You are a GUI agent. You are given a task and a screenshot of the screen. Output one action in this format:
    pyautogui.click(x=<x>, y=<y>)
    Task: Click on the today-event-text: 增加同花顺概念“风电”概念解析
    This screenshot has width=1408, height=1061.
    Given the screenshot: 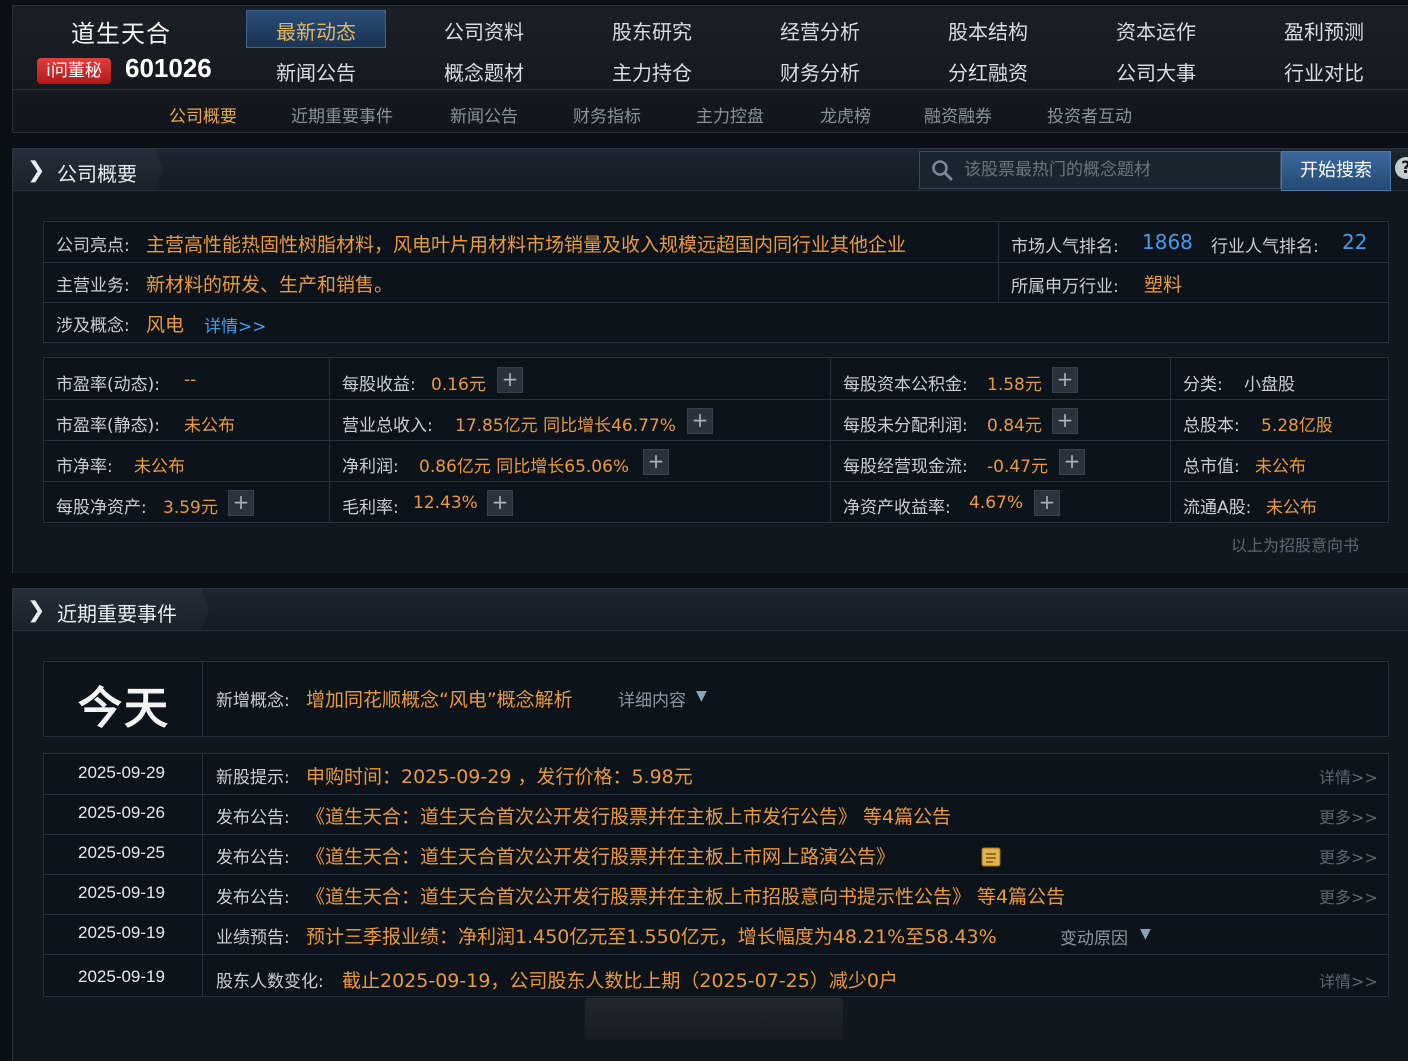 What is the action you would take?
    pyautogui.click(x=439, y=698)
    